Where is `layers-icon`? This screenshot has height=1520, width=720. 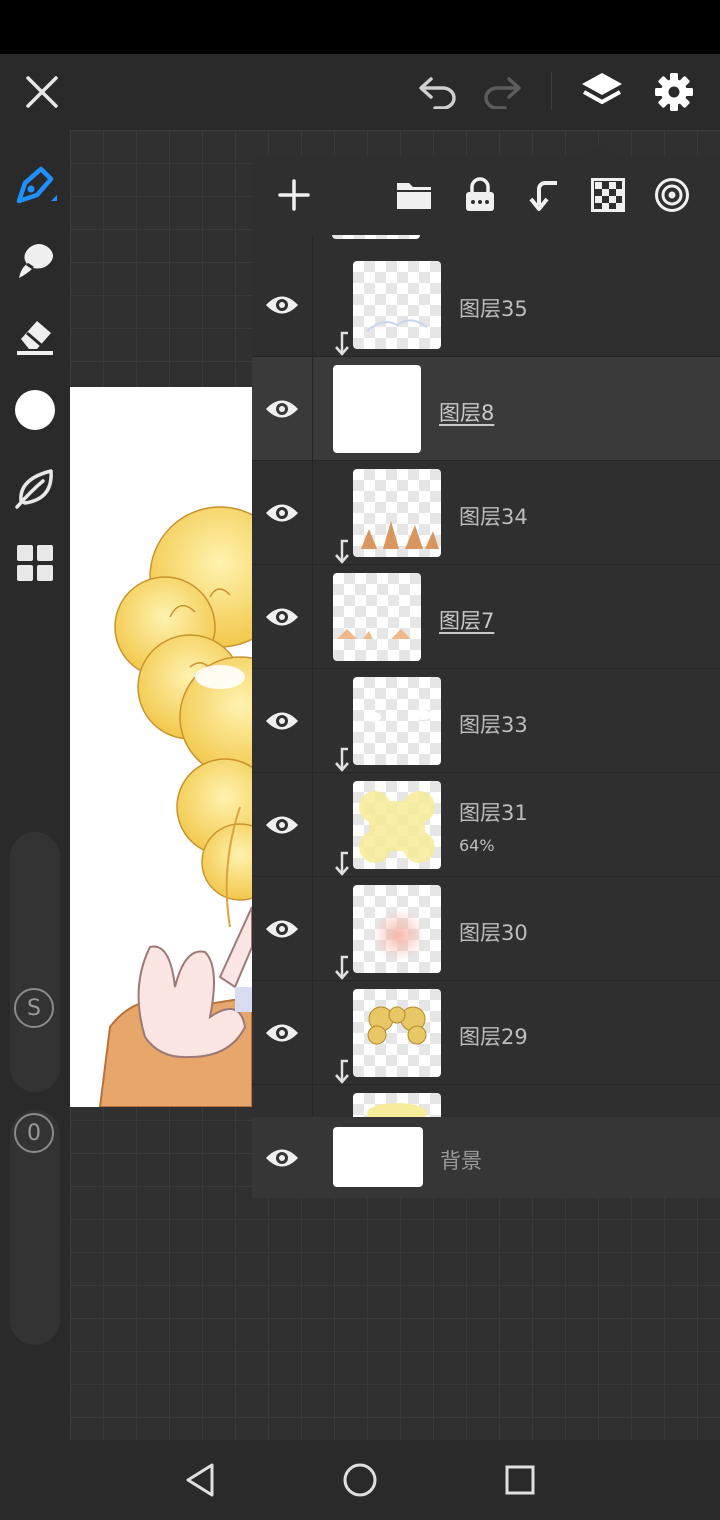
layers-icon is located at coordinates (602, 92).